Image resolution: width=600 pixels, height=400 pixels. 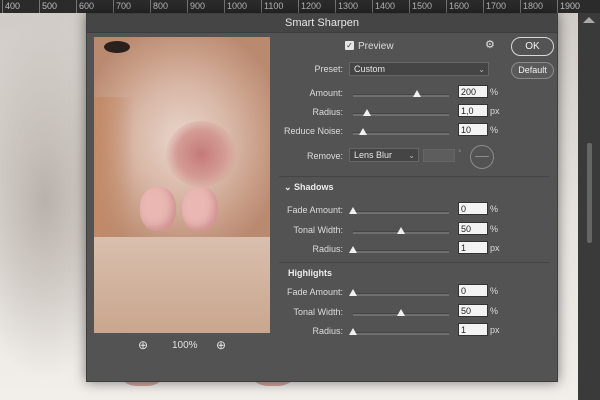 I want to click on ruler-tick: 1200, so click(x=309, y=6).